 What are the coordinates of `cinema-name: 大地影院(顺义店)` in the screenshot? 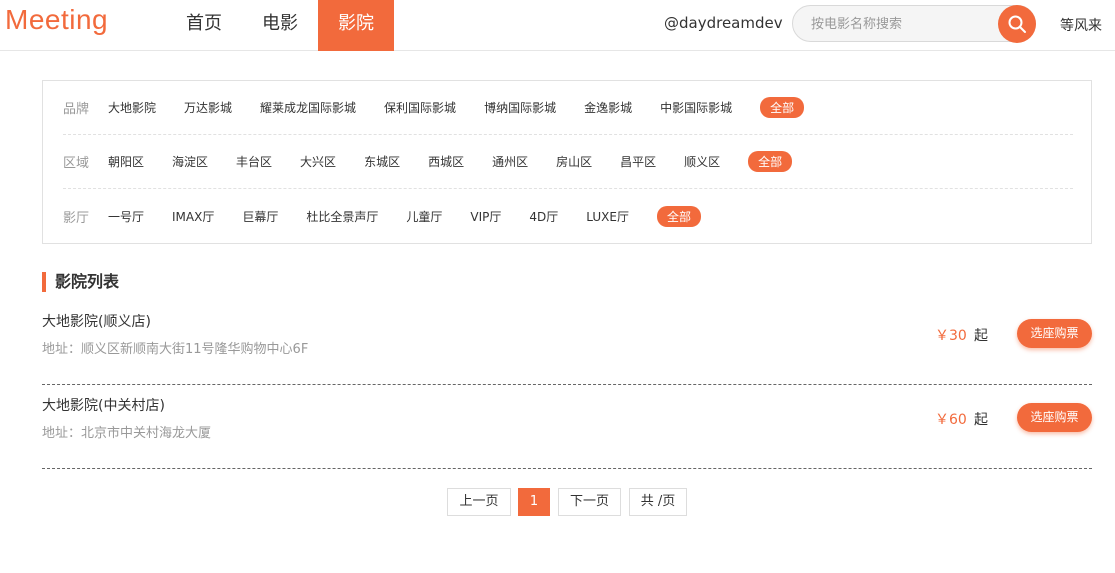 It's located at (96, 321).